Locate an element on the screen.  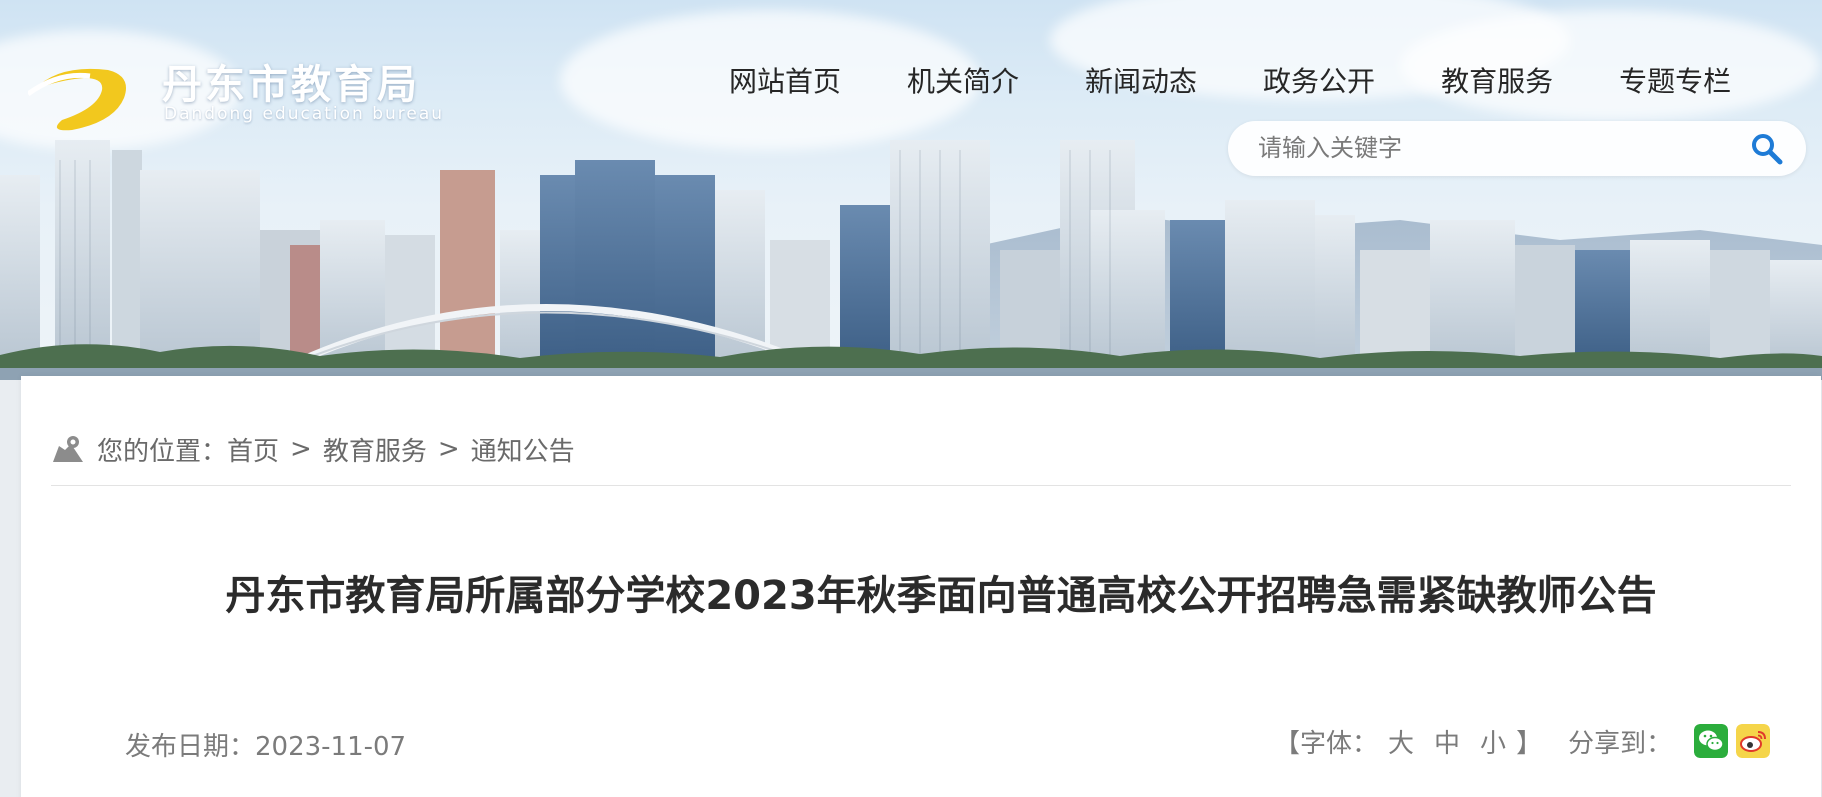
article-tools: 【字体： 大 中 小 】 分享到： is located at coordinates (1522, 741).